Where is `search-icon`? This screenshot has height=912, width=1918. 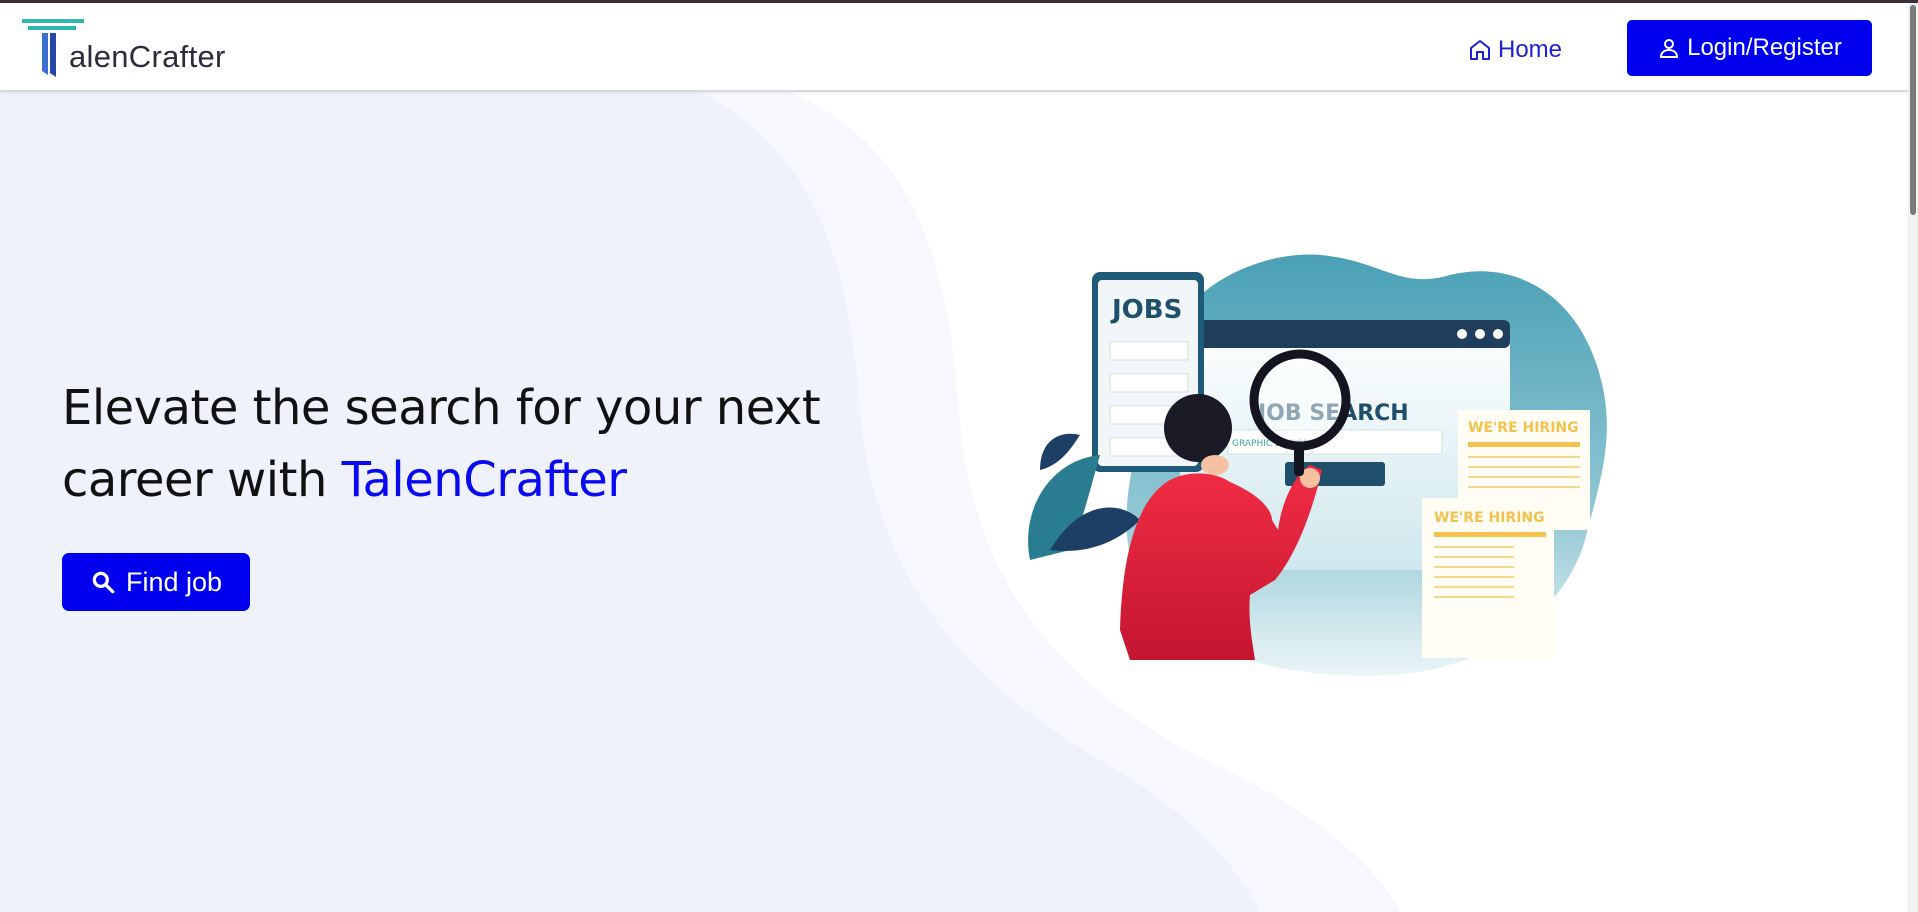
search-icon is located at coordinates (103, 582).